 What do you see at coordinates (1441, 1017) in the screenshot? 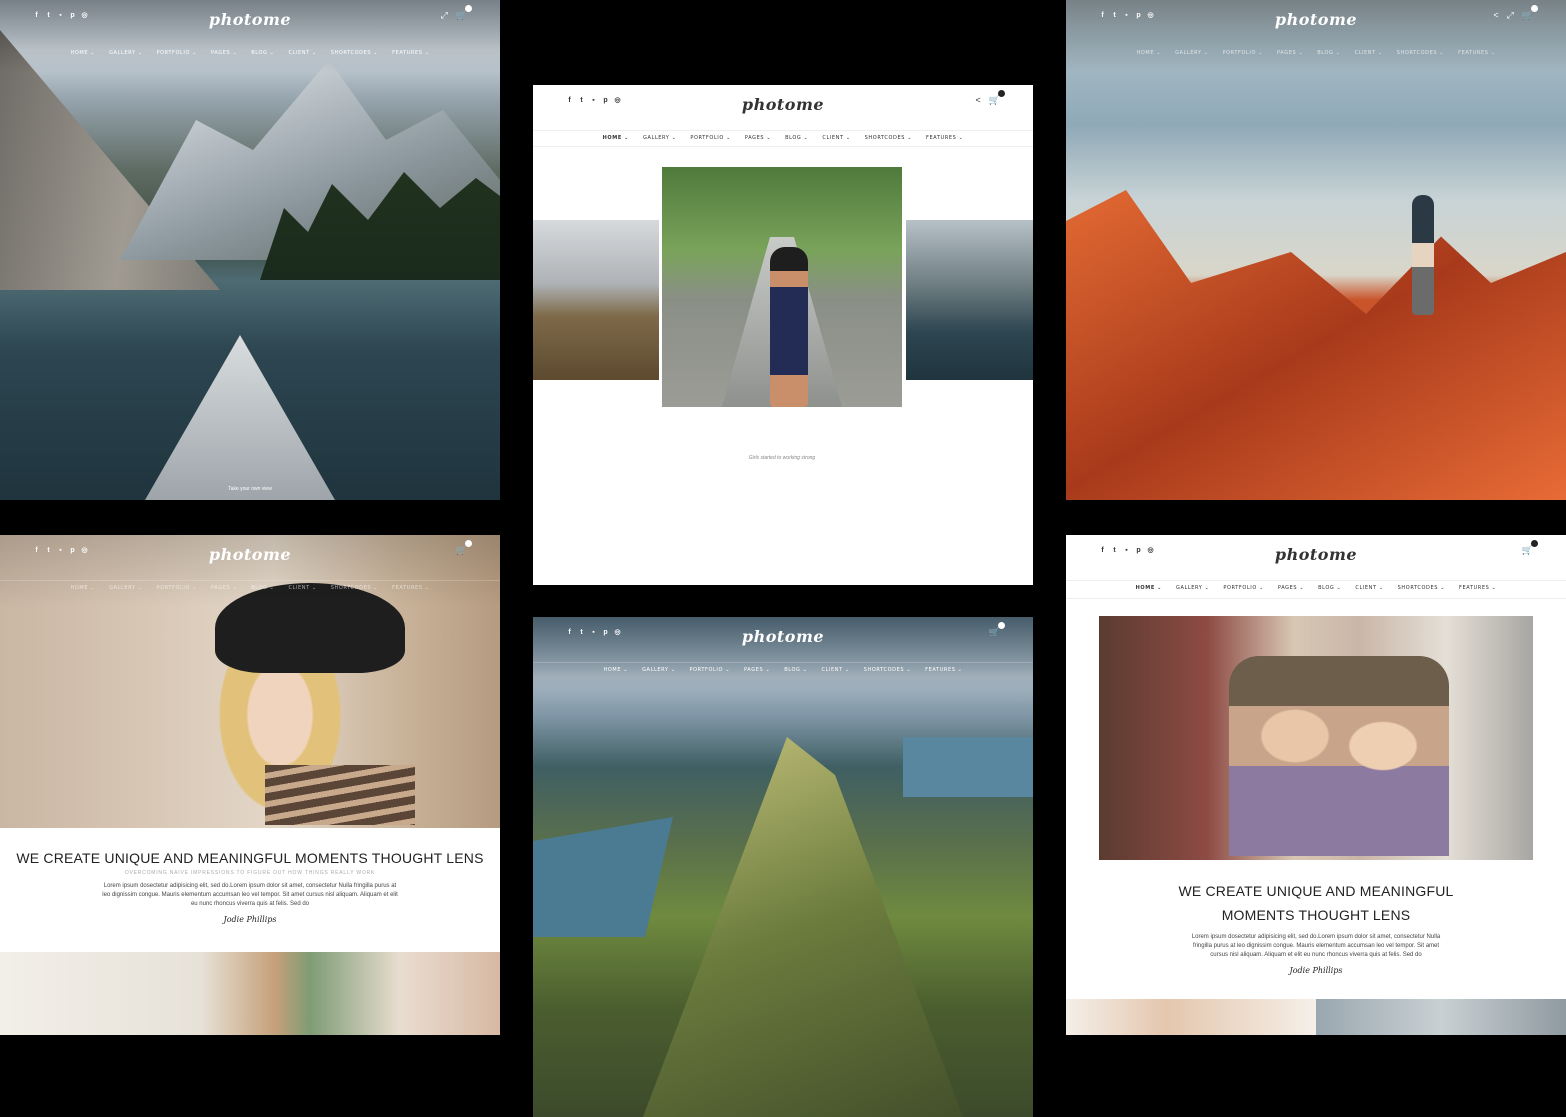
I see `bottom-thumbnail-right` at bounding box center [1441, 1017].